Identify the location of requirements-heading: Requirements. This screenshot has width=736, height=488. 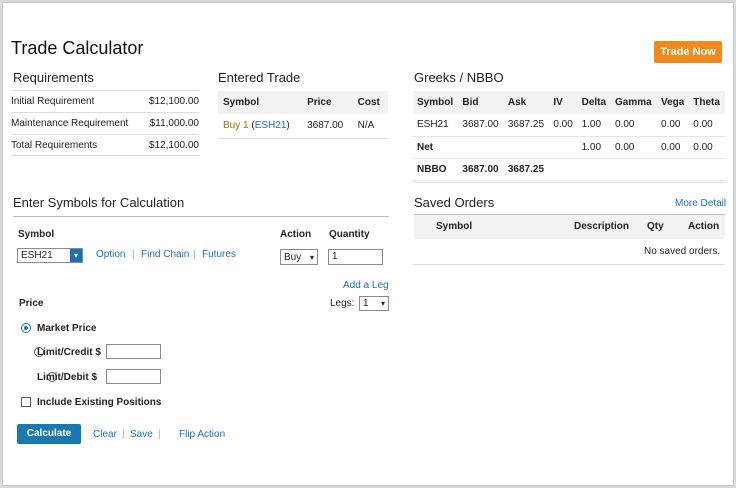
(53, 77).